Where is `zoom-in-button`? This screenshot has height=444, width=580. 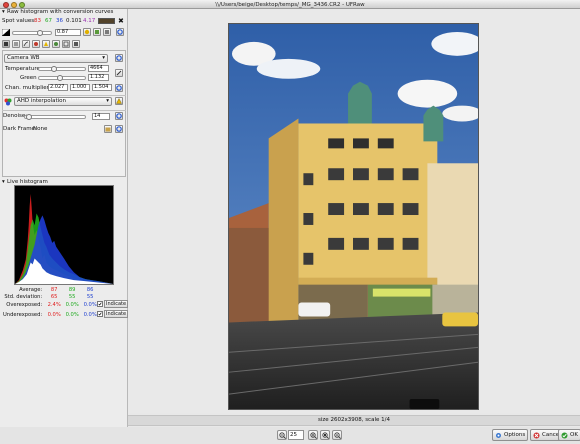 zoom-in-button is located at coordinates (313, 435).